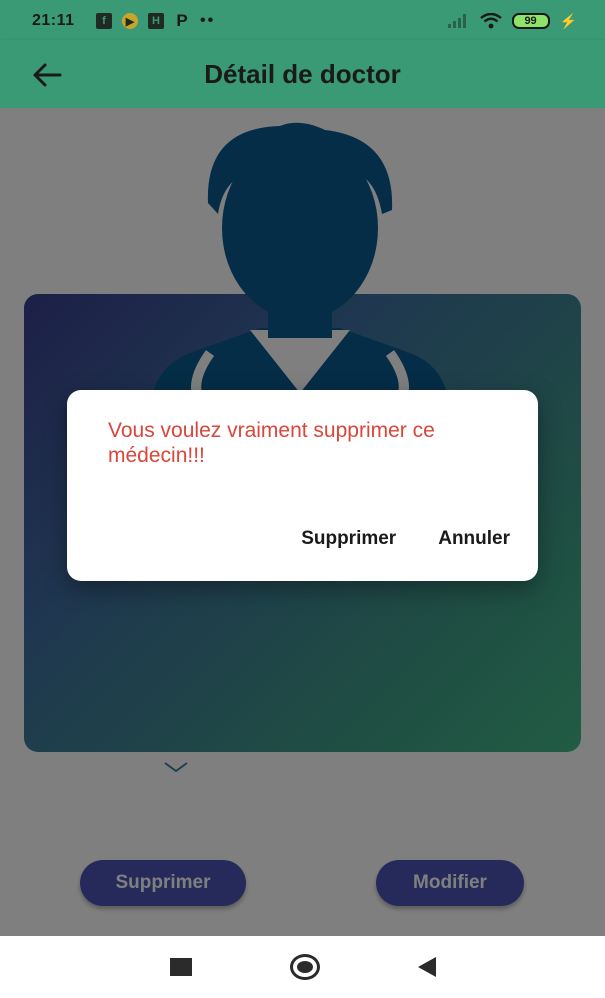  What do you see at coordinates (490, 21) in the screenshot?
I see `wifi-icon` at bounding box center [490, 21].